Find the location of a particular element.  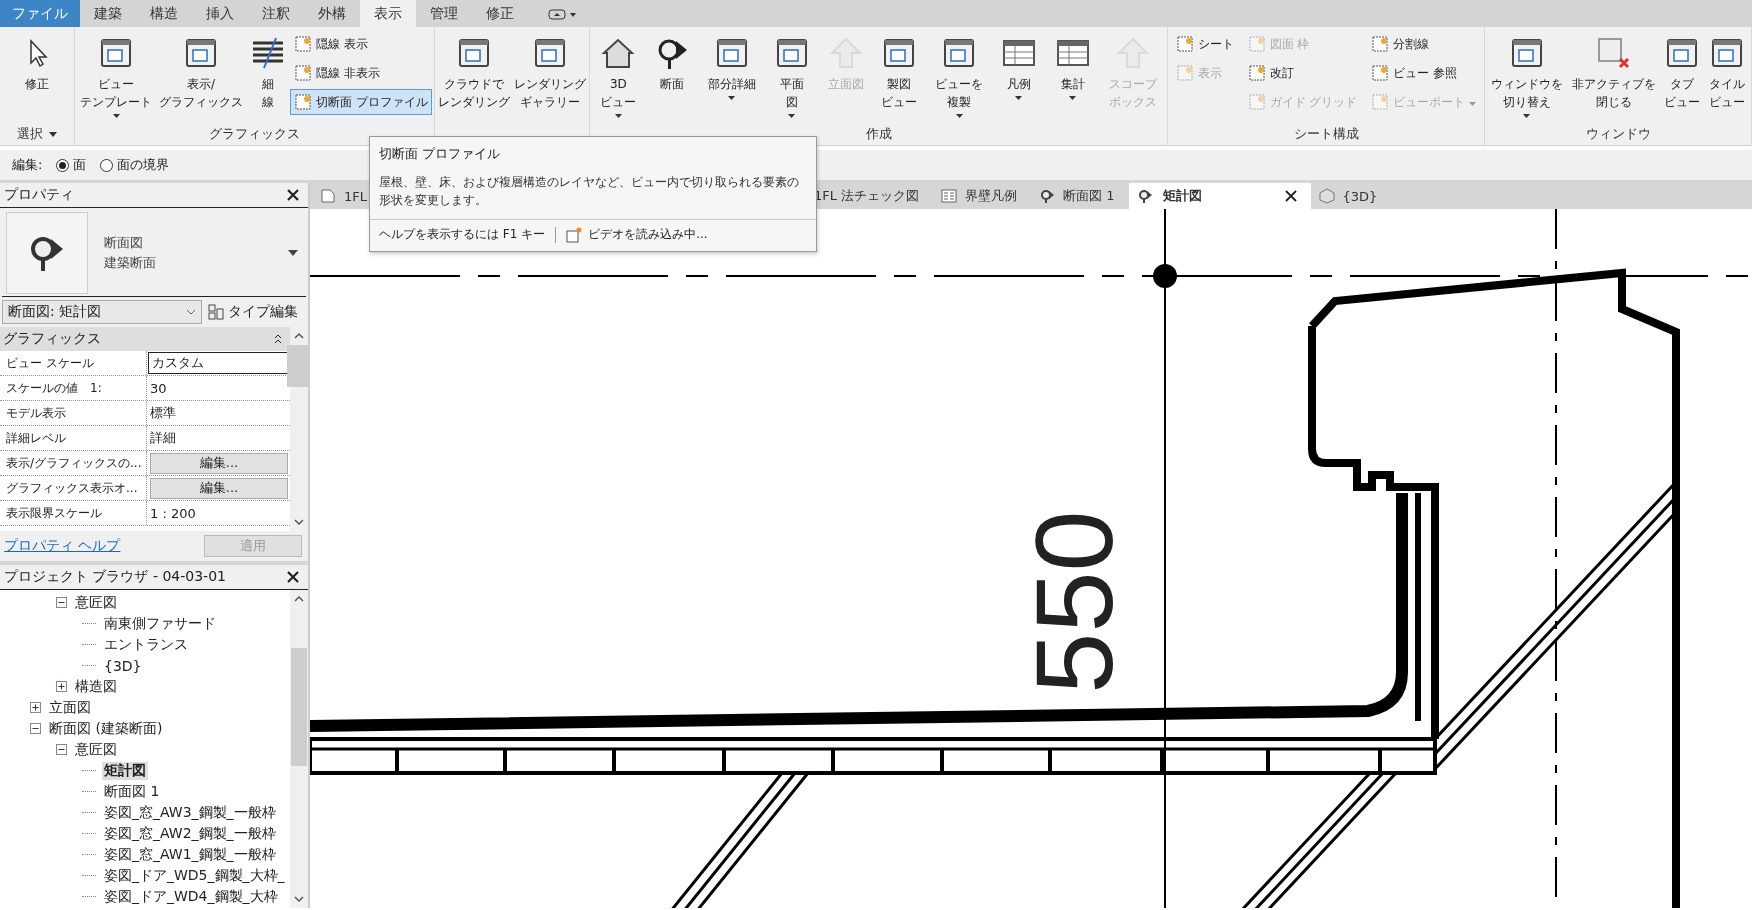

property-name: スケールの値 1: is located at coordinates (73, 388).